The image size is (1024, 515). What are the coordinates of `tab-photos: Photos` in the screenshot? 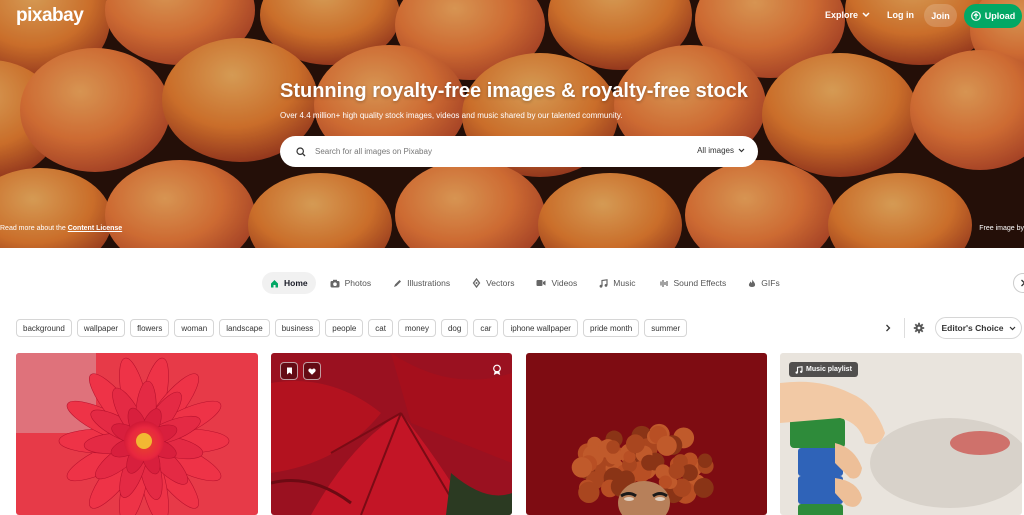 It's located at (350, 283).